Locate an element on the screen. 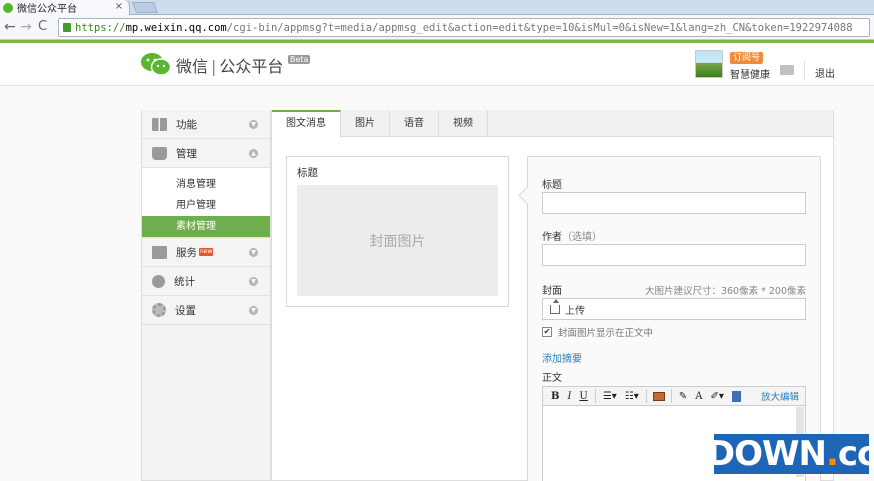  printer-icon is located at coordinates (159, 252).